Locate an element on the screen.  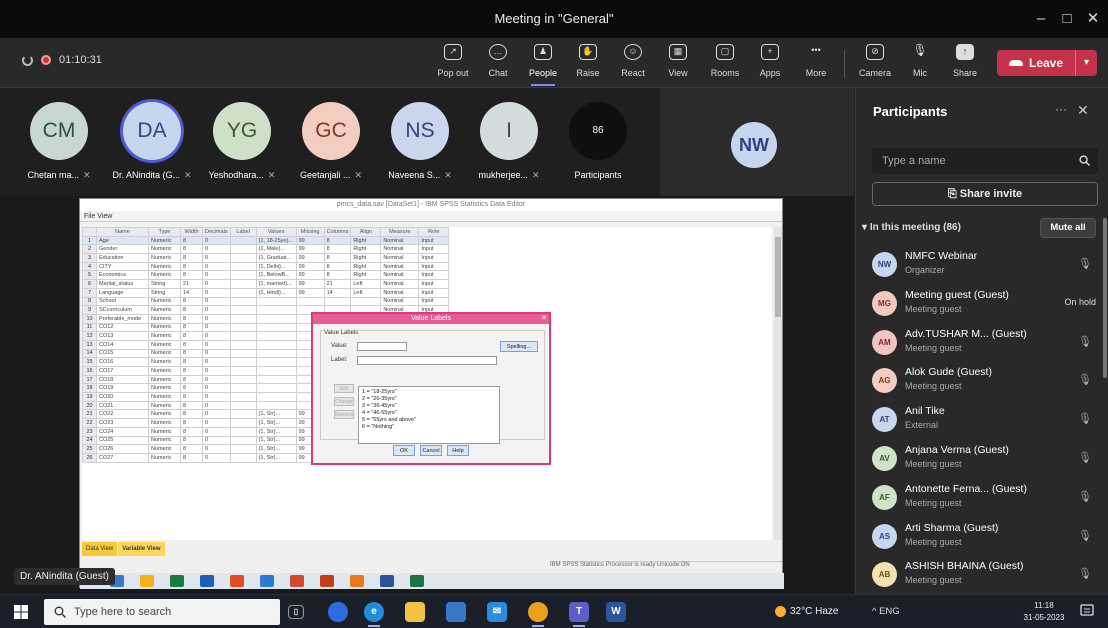
taskbar-search is located at coordinates (162, 612).